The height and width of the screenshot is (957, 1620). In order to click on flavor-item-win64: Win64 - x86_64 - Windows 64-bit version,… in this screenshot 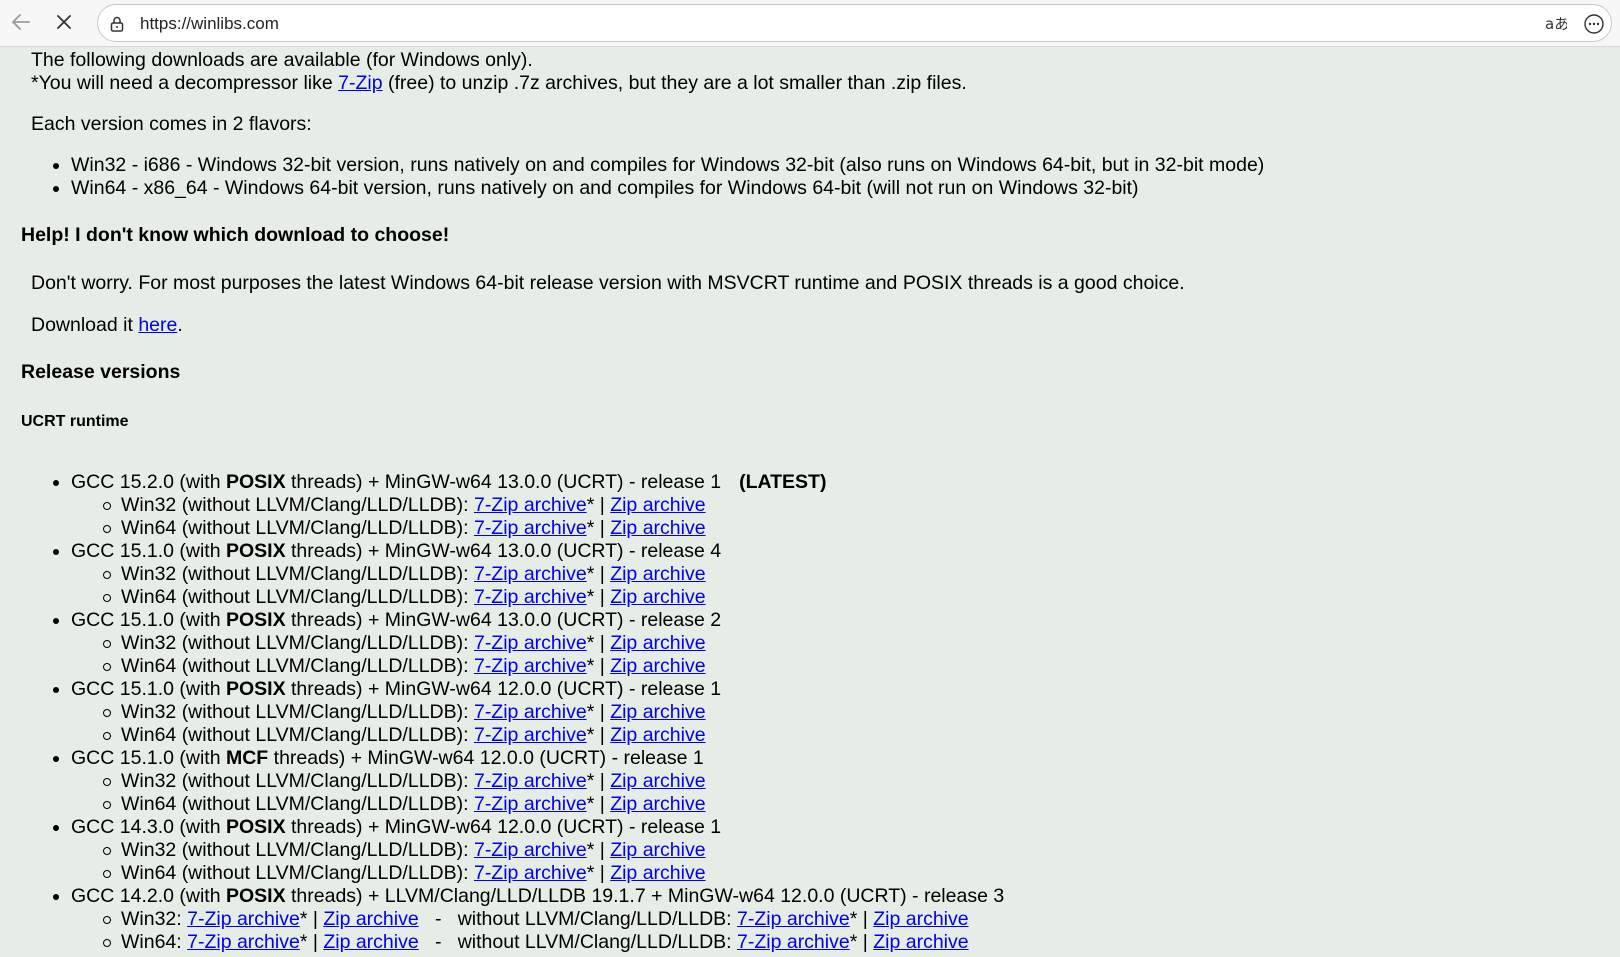, I will do `click(657, 188)`.